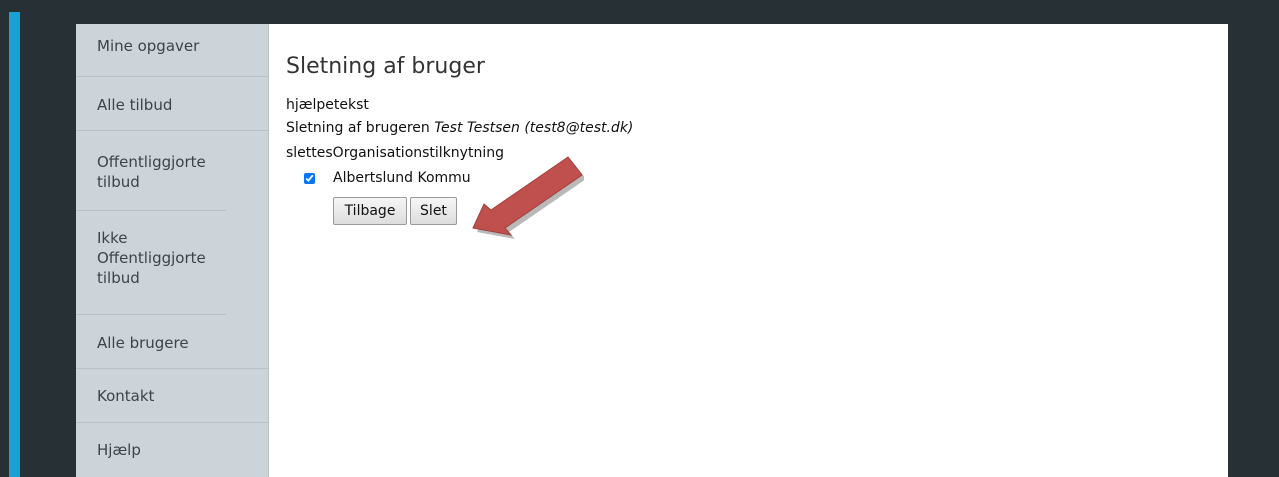  Describe the element at coordinates (172, 396) in the screenshot. I see `sidebar-item-kontakt: Kontakt` at that location.